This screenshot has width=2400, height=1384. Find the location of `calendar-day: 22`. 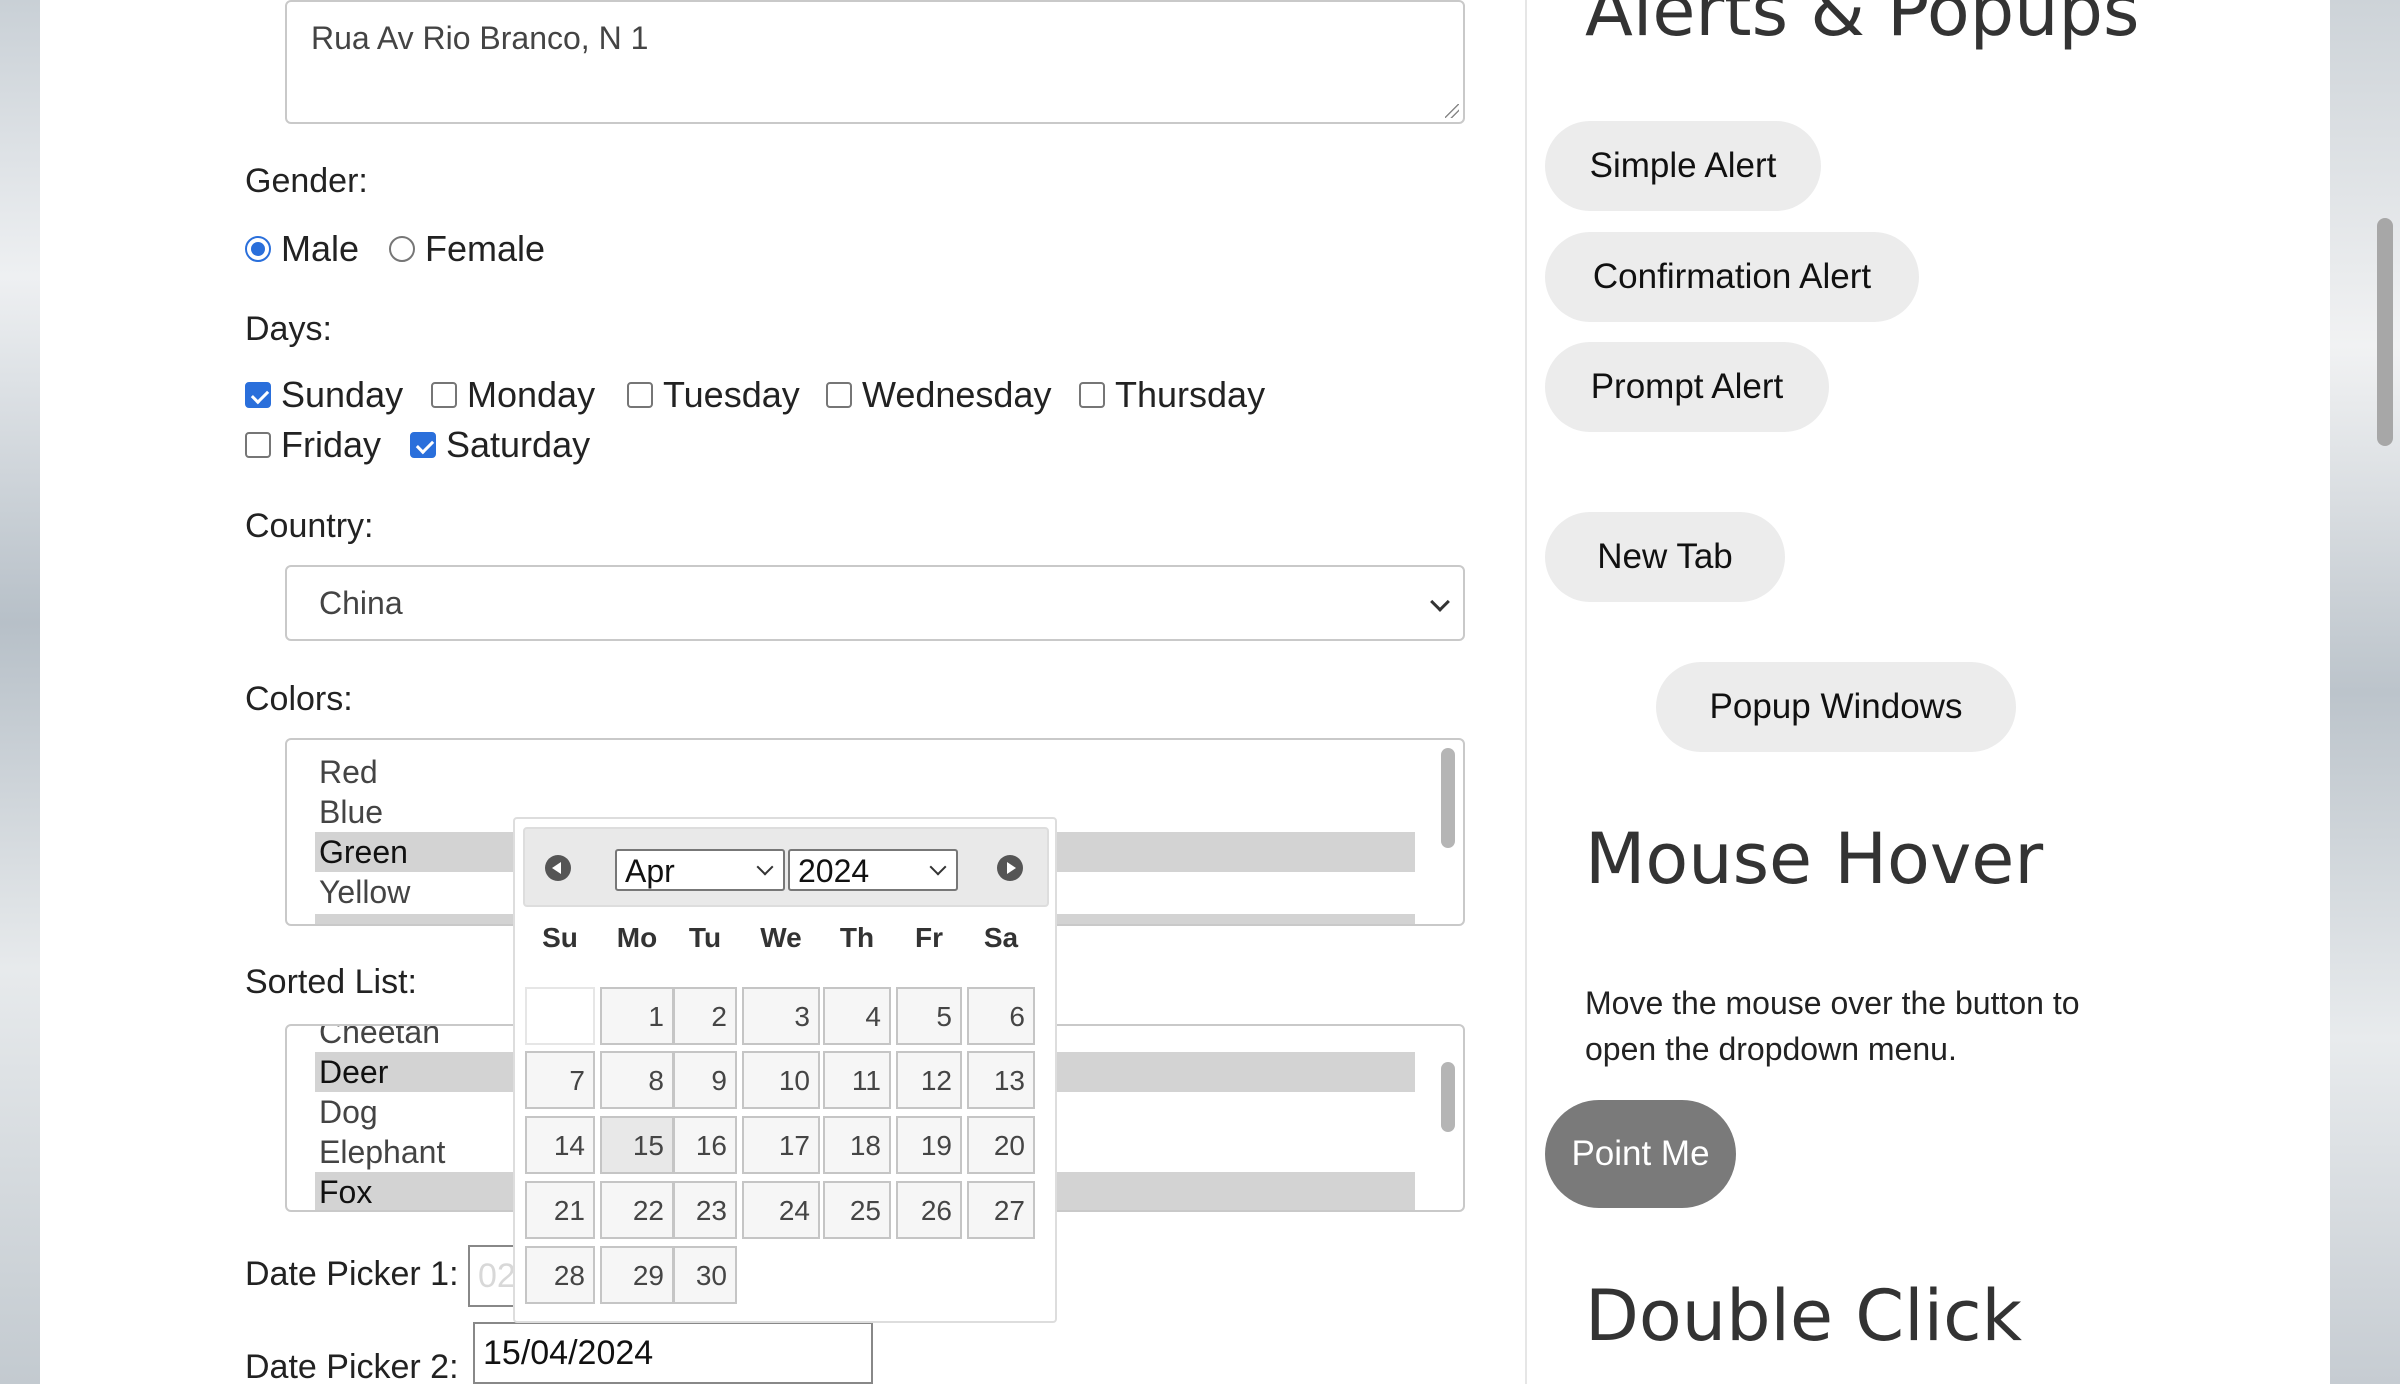

calendar-day: 22 is located at coordinates (637, 1210).